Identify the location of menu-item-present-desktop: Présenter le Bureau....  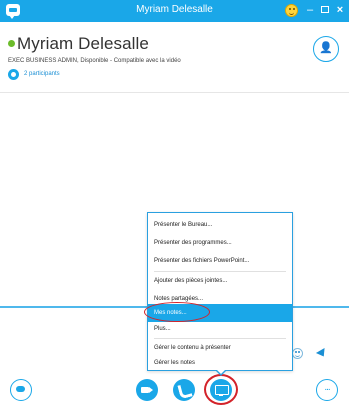
(220, 225).